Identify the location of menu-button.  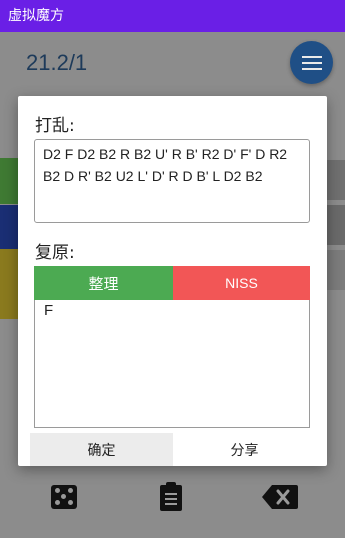
(311, 62).